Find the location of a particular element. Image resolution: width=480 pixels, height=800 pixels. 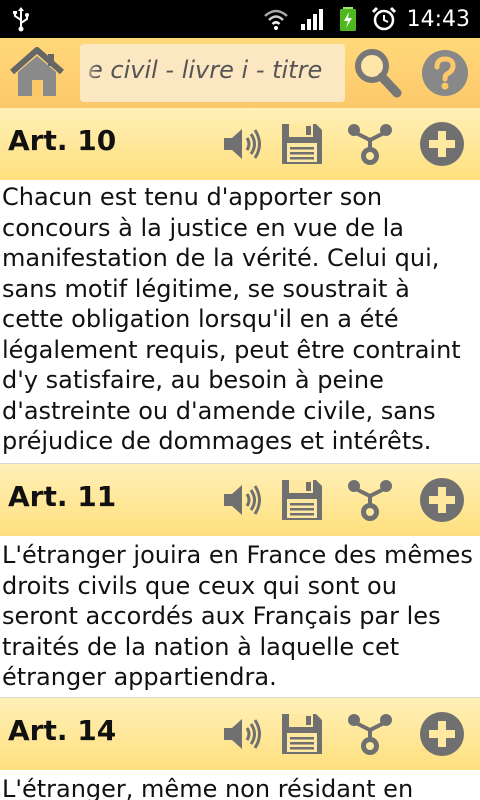

article-number: Art. 11 is located at coordinates (62, 496).